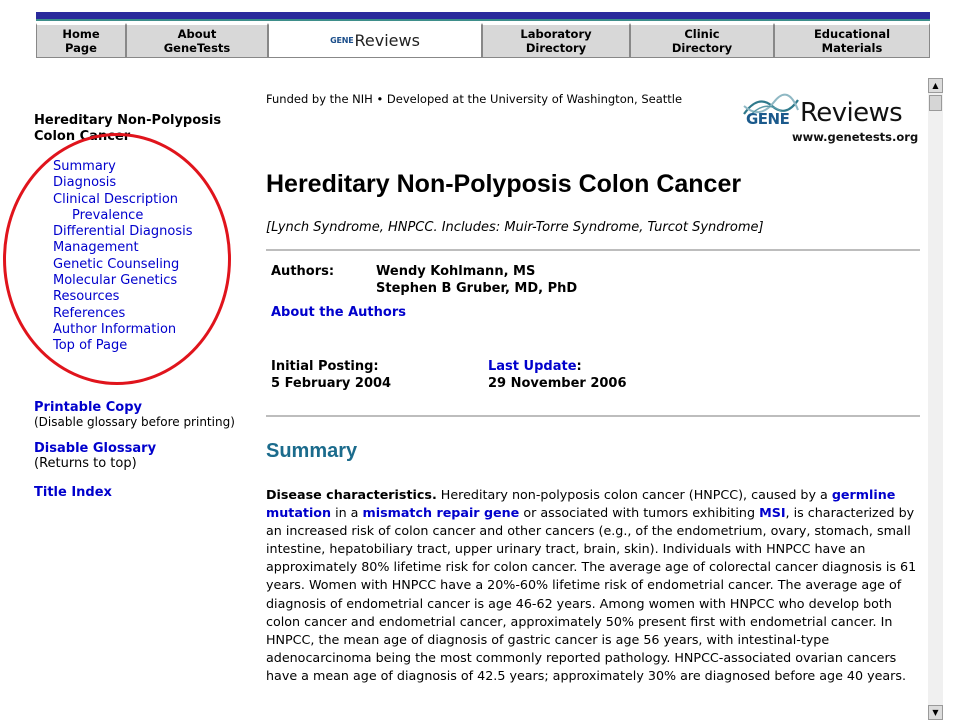 The height and width of the screenshot is (720, 960). What do you see at coordinates (851, 113) in the screenshot?
I see `logo-reviews-text: Reviews` at bounding box center [851, 113].